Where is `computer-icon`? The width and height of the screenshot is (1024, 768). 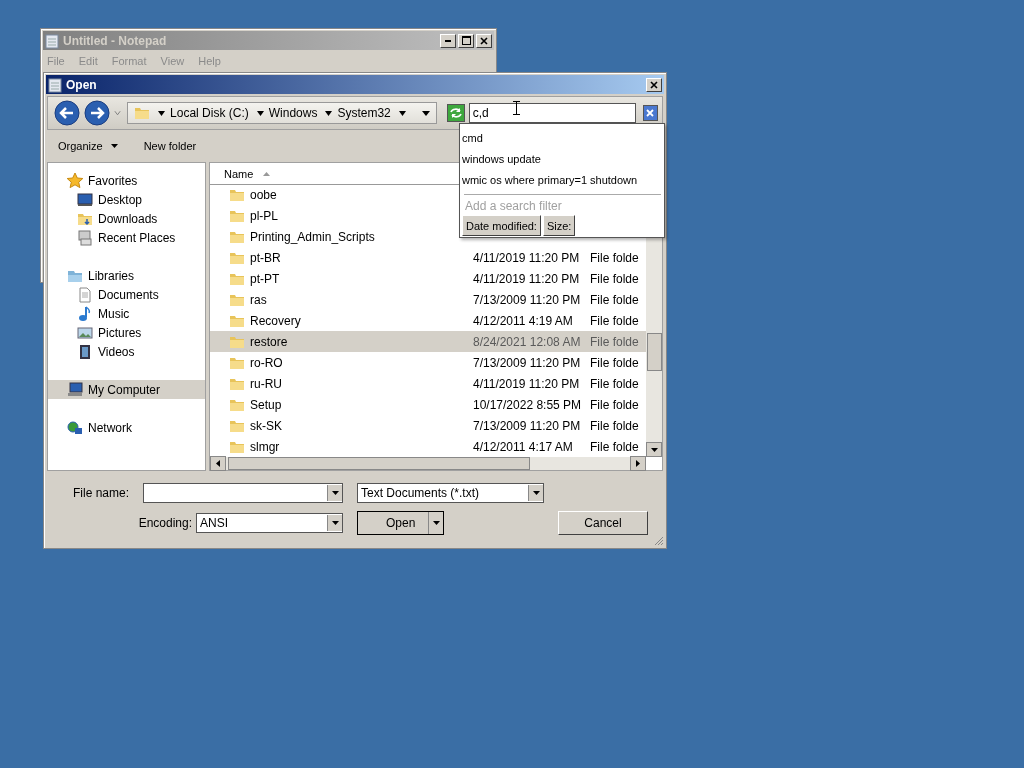 computer-icon is located at coordinates (75, 389).